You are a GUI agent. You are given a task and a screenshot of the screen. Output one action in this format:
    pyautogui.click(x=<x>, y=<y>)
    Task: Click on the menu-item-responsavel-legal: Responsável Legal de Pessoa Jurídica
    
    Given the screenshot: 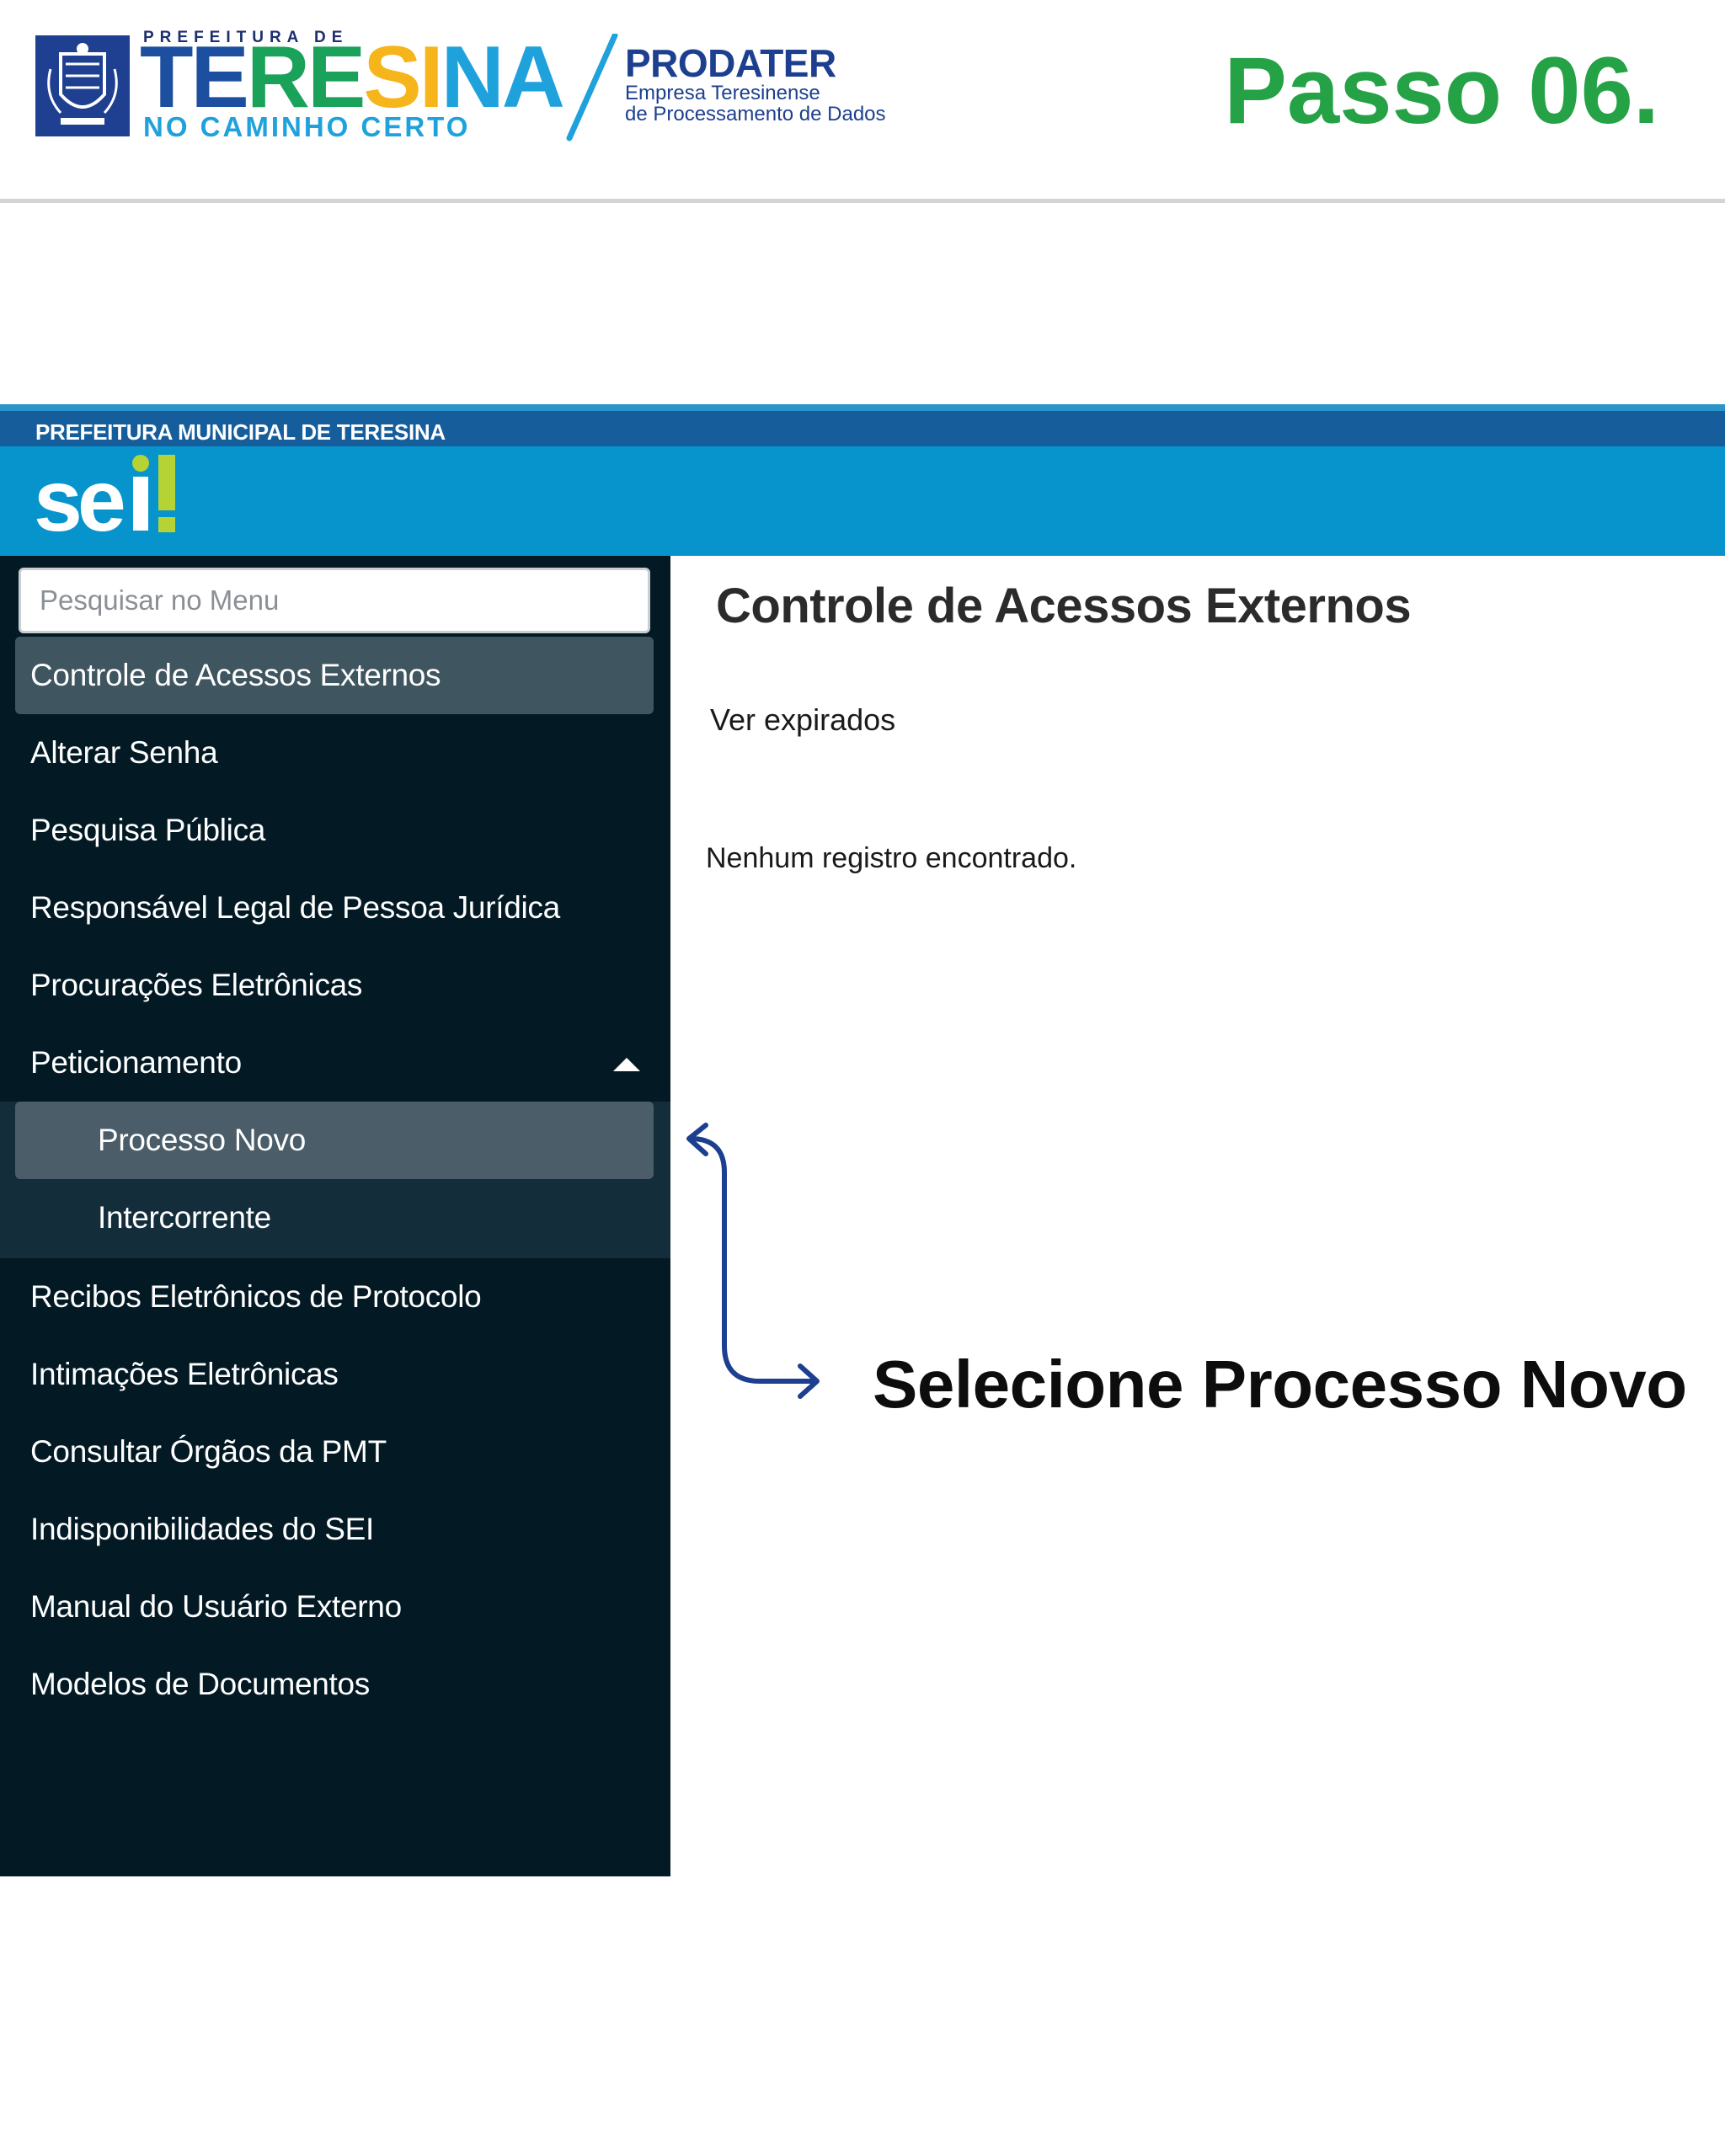 What is the action you would take?
    pyautogui.click(x=335, y=908)
    